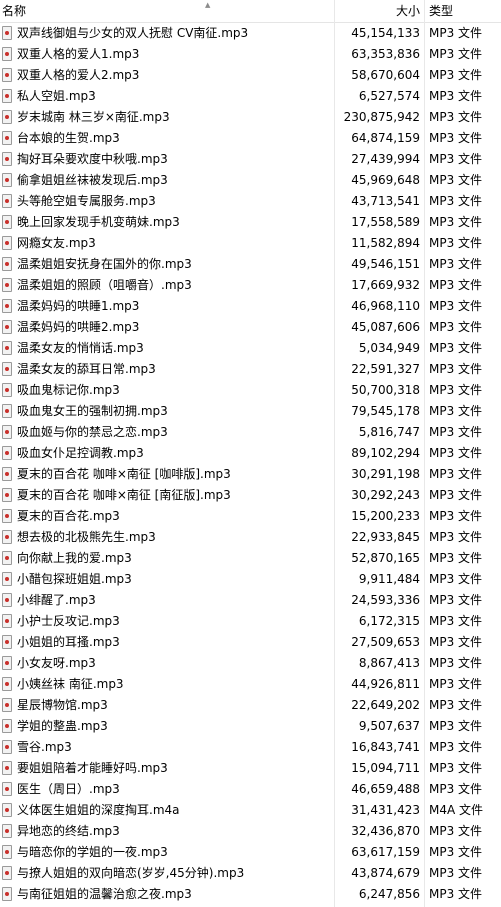 Image resolution: width=501 pixels, height=907 pixels. I want to click on file-size: 50,700,318, so click(385, 390).